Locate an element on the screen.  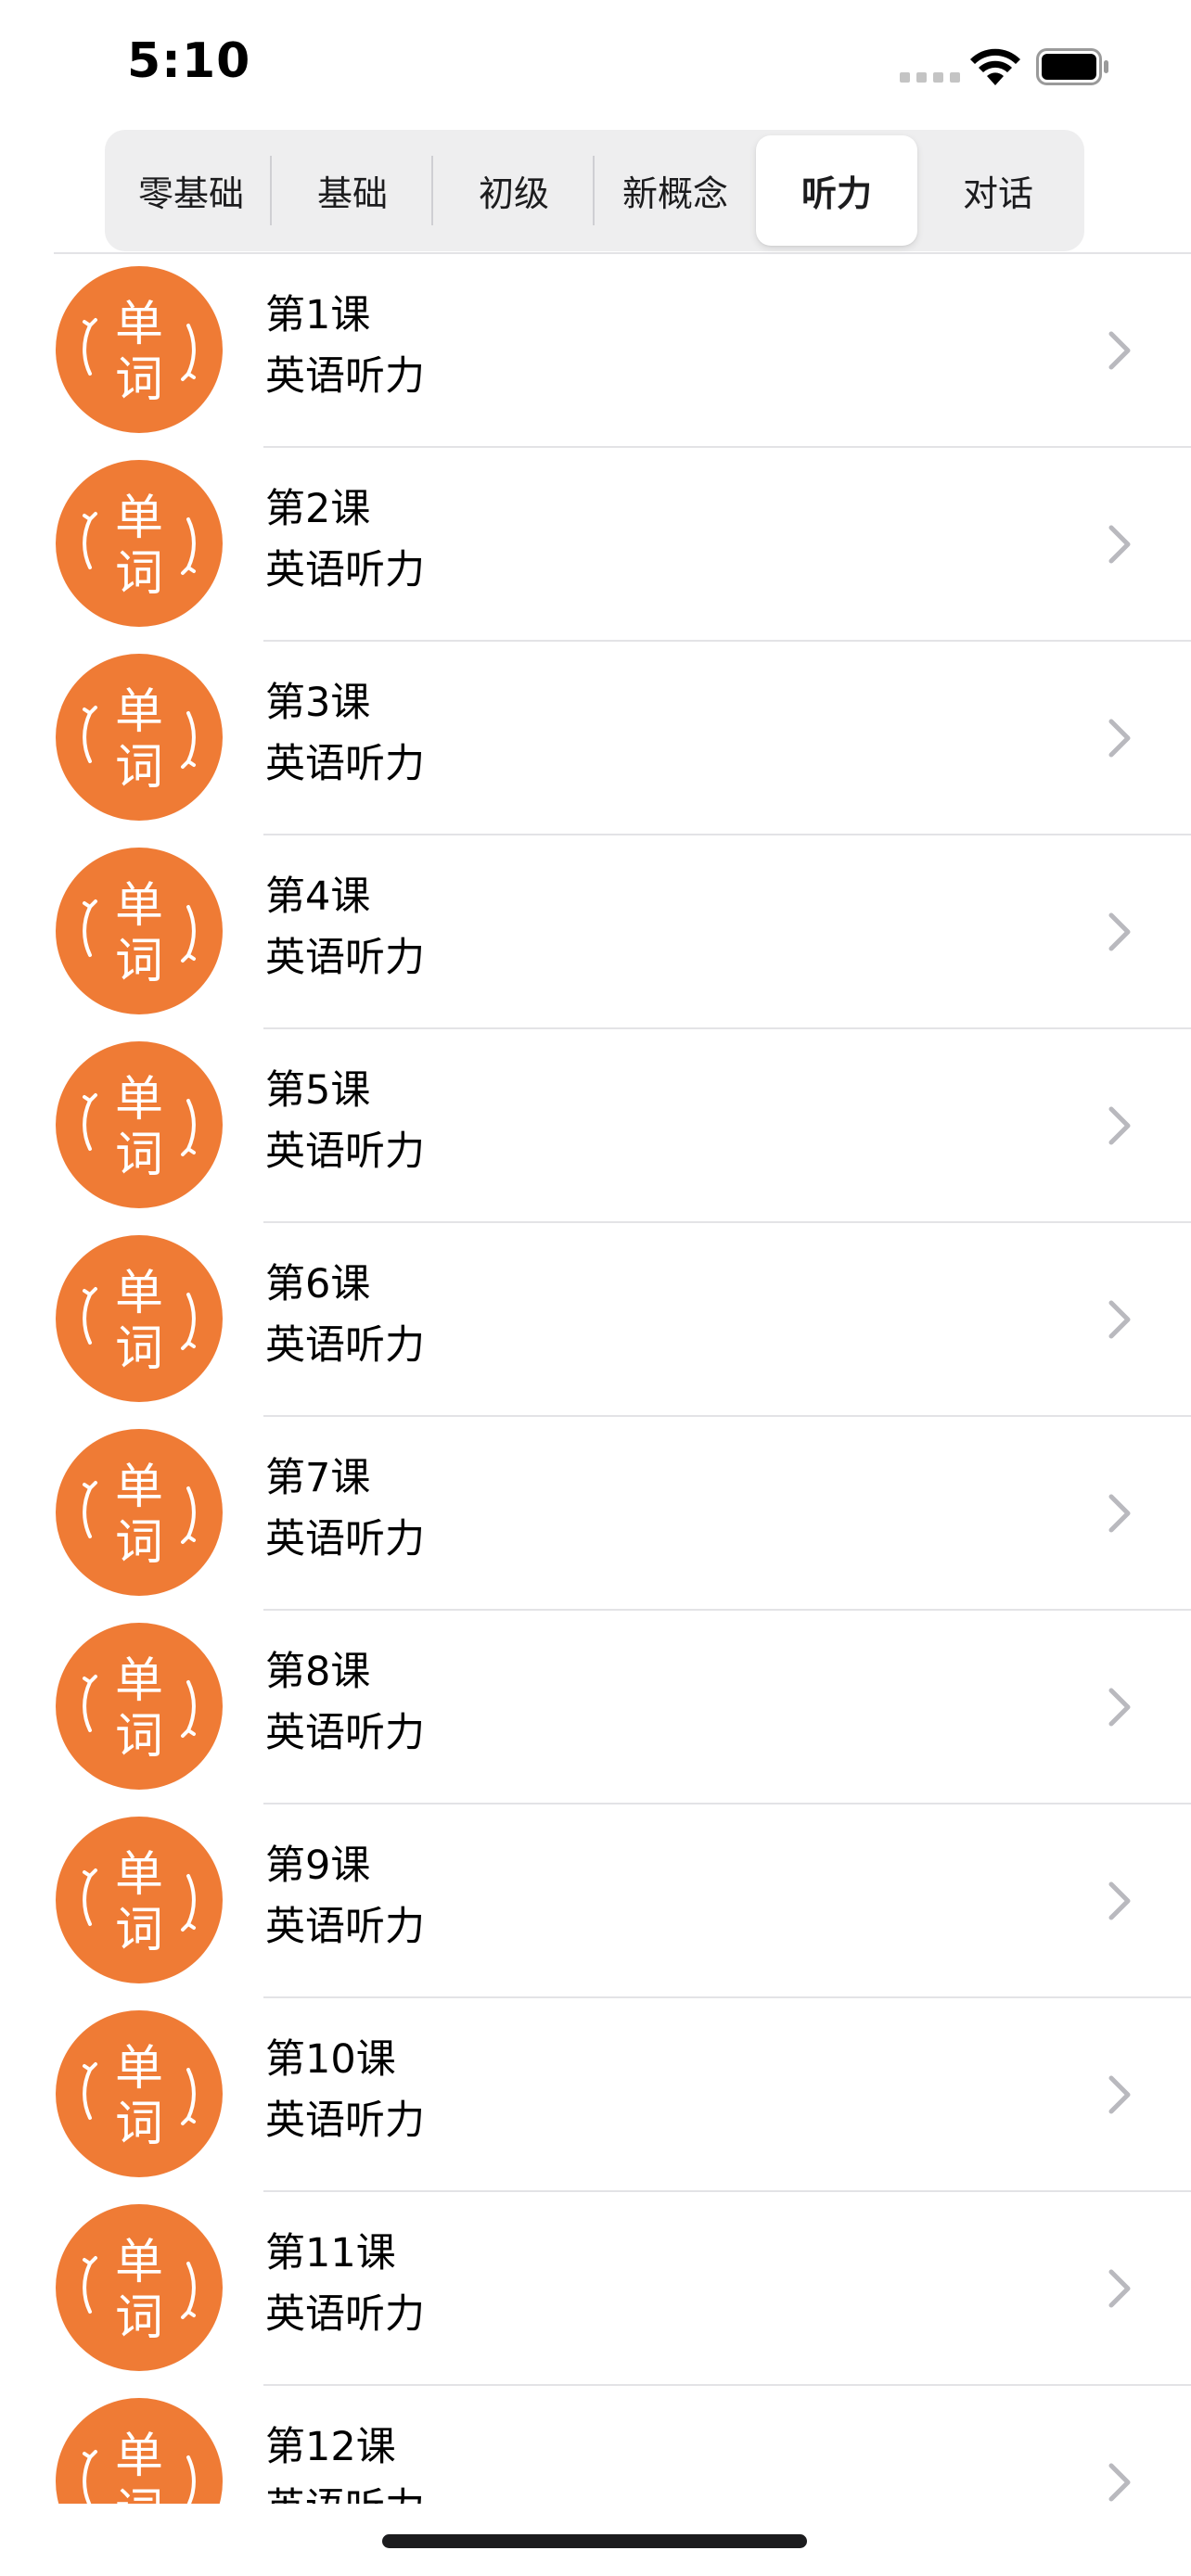
segment-basics: 基础 is located at coordinates (352, 191).